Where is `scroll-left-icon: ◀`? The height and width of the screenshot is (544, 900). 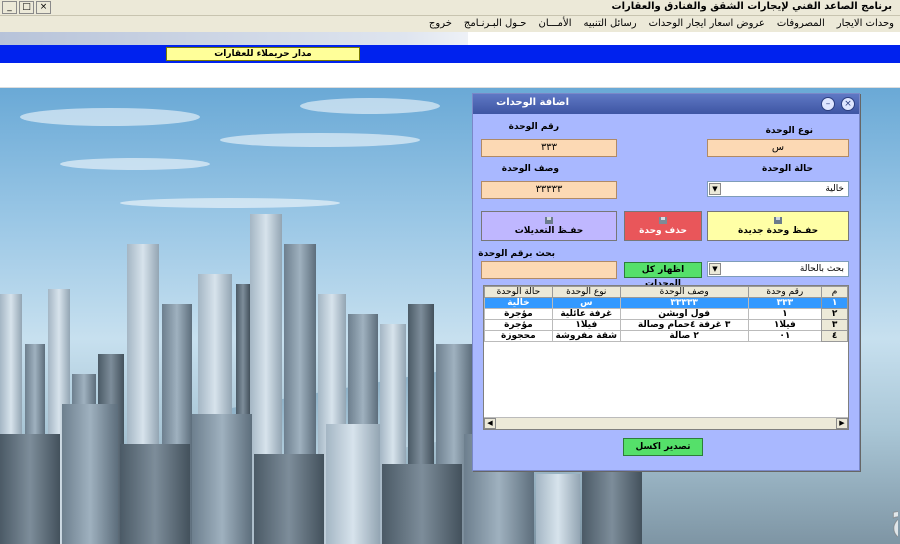 scroll-left-icon: ◀ is located at coordinates (490, 423).